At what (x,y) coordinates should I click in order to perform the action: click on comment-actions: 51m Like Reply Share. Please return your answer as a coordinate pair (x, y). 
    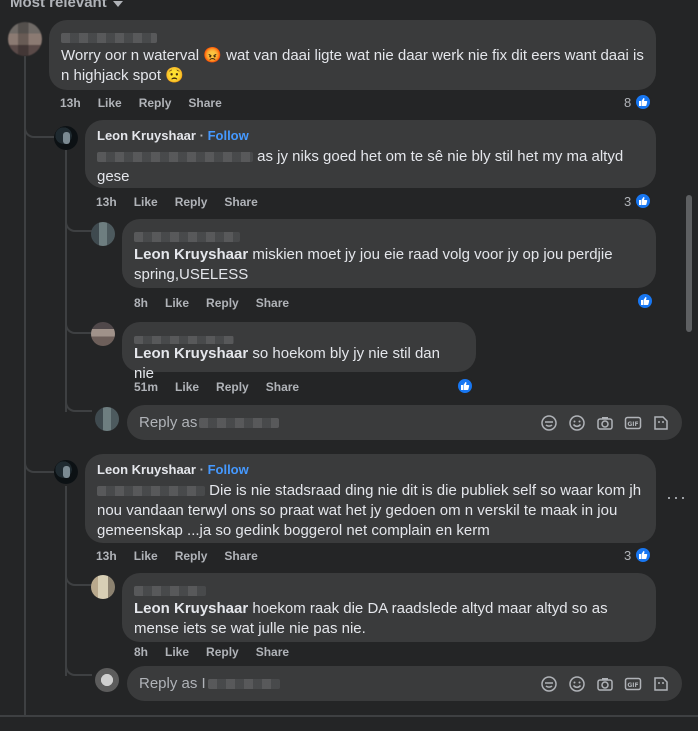
    Looking at the image, I should click on (216, 387).